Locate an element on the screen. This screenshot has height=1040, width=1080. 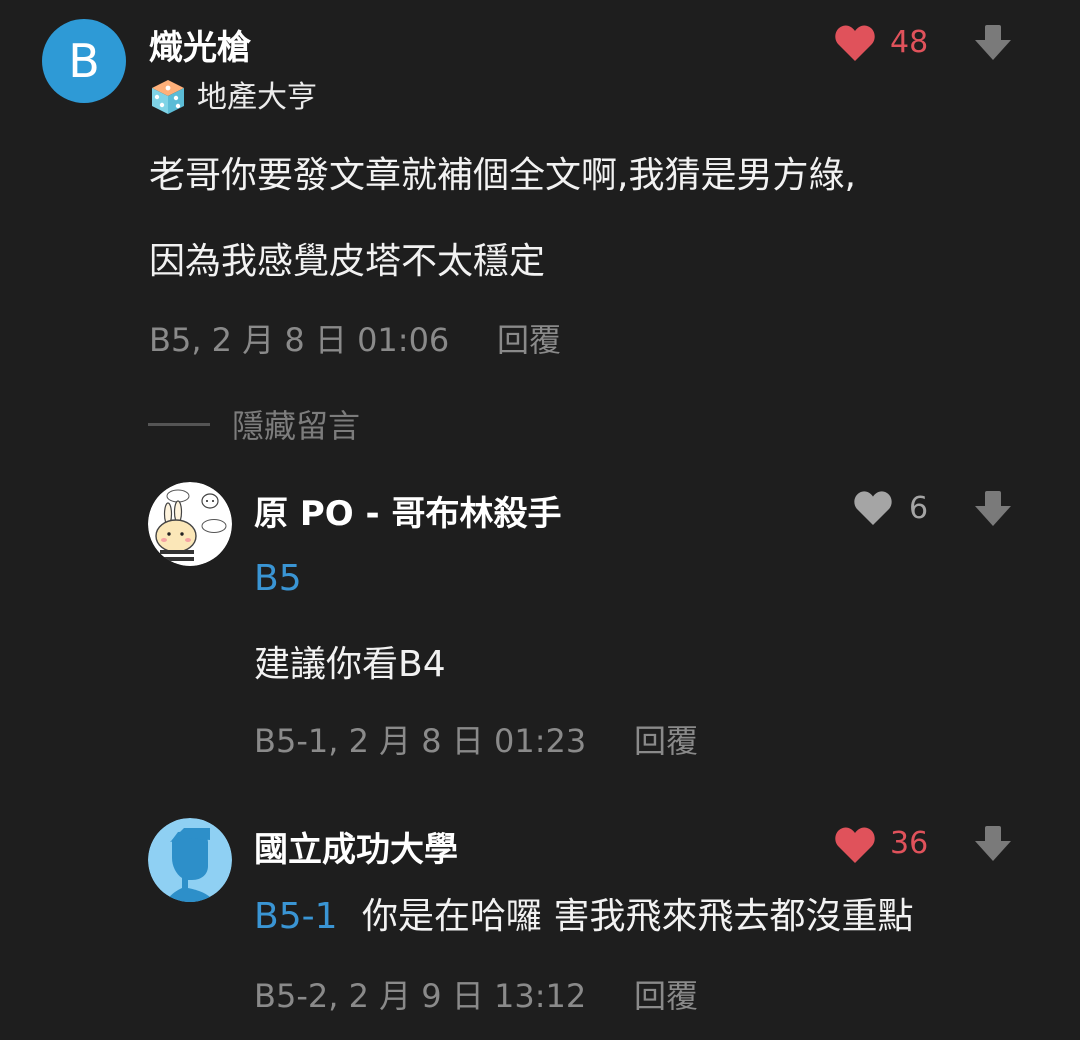
hide-replies-button: 隱藏留言 is located at coordinates (296, 426).